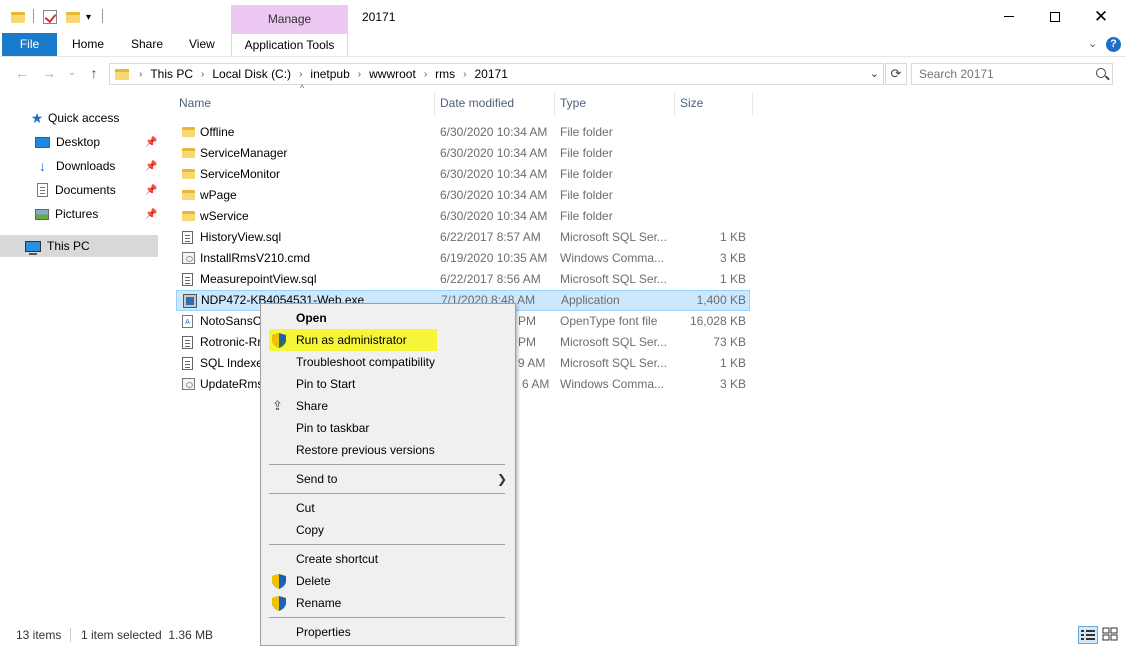 The height and width of the screenshot is (646, 1126). What do you see at coordinates (79, 246) in the screenshot?
I see `nav-this-pc: This PC` at bounding box center [79, 246].